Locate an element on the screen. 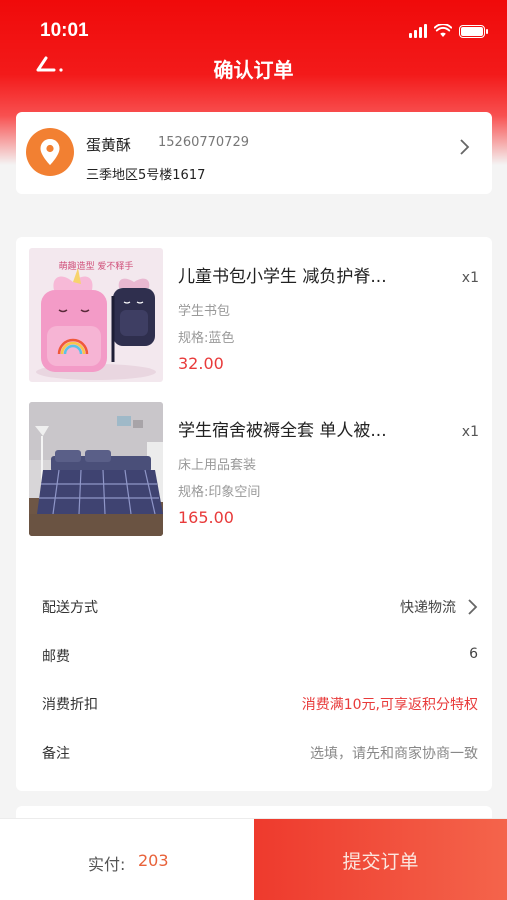 The height and width of the screenshot is (900, 507). status-icons is located at coordinates (448, 31).